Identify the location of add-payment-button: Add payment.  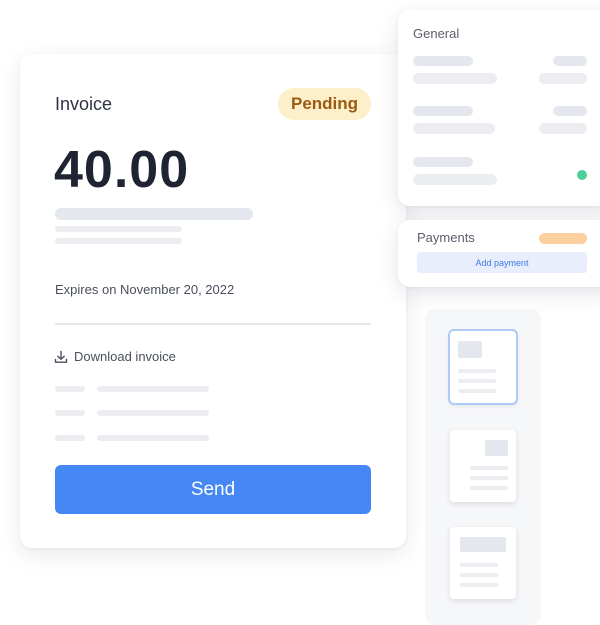
(502, 262).